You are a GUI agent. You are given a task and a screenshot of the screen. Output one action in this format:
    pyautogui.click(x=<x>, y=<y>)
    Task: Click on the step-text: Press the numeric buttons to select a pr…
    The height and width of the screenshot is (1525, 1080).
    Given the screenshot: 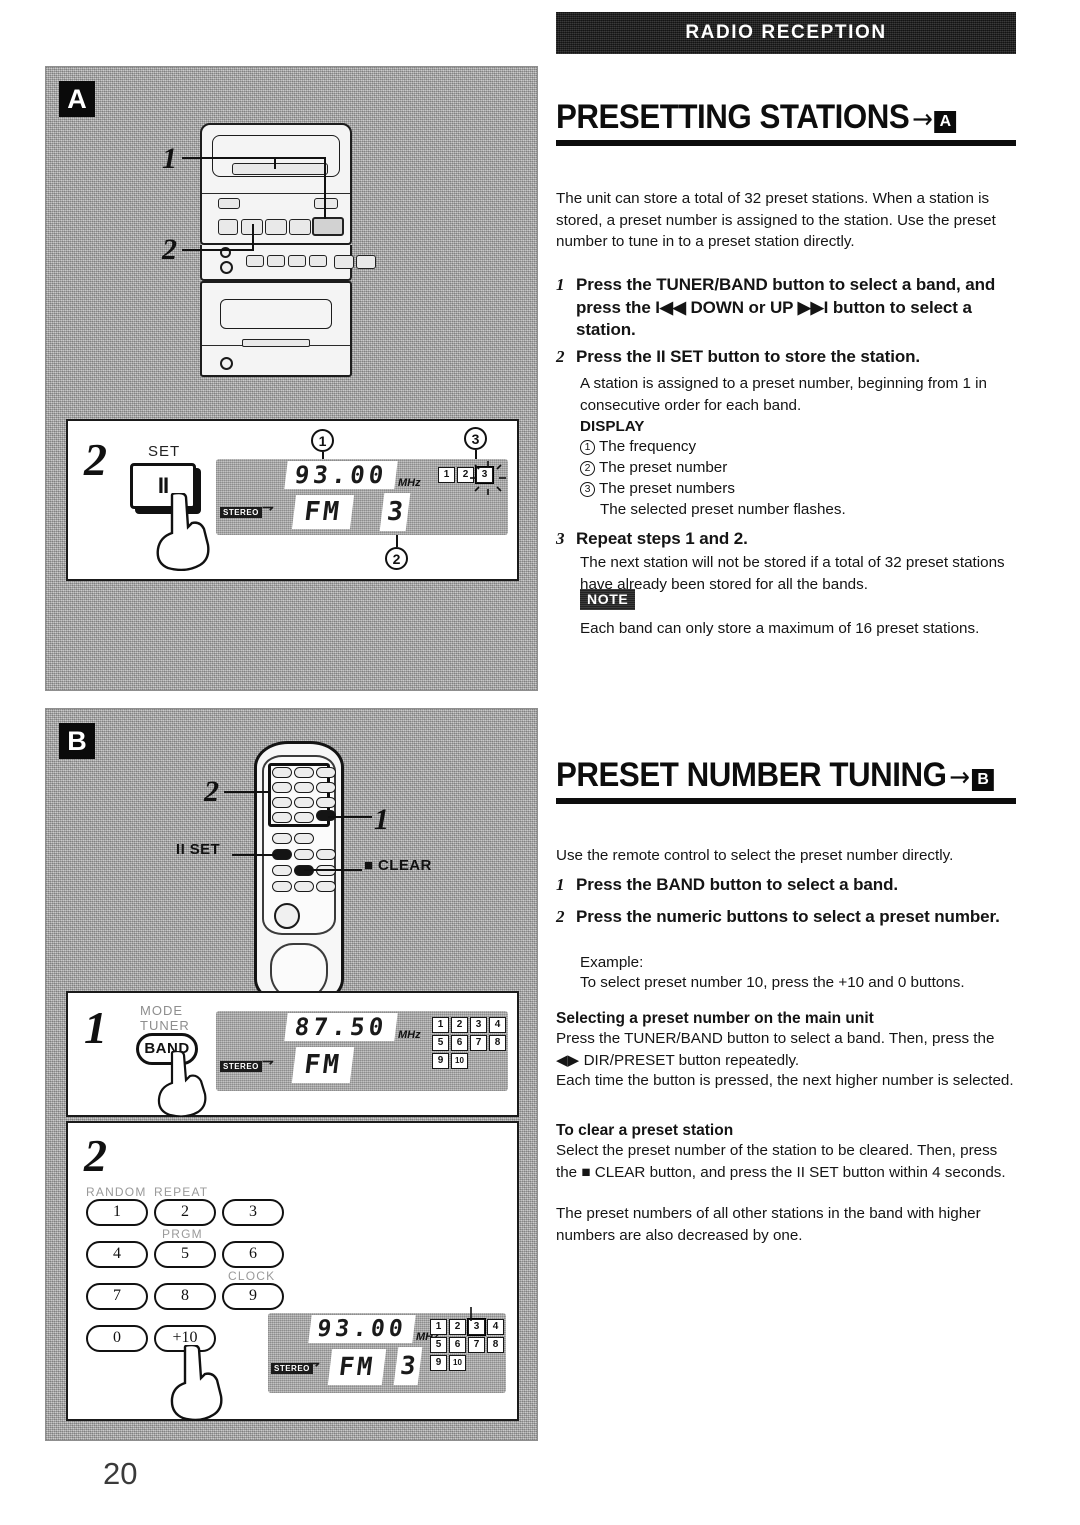 What is the action you would take?
    pyautogui.click(x=788, y=916)
    